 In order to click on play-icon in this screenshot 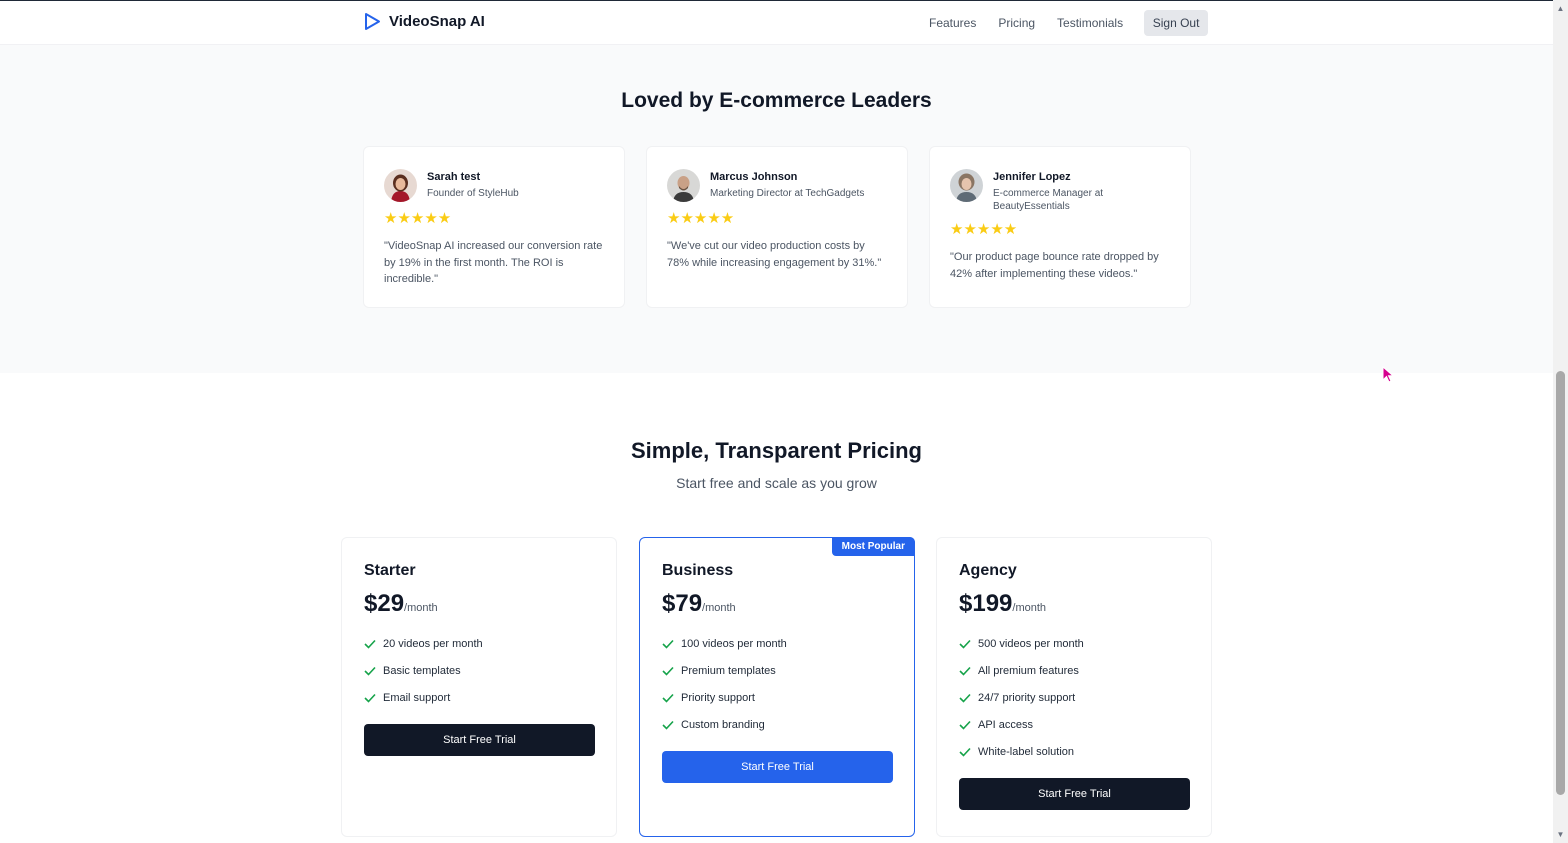, I will do `click(372, 21)`.